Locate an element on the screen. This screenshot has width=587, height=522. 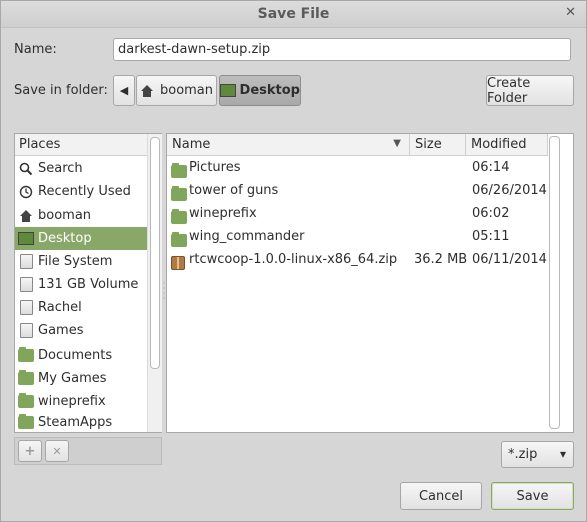
file-name: wineprefix is located at coordinates (223, 213).